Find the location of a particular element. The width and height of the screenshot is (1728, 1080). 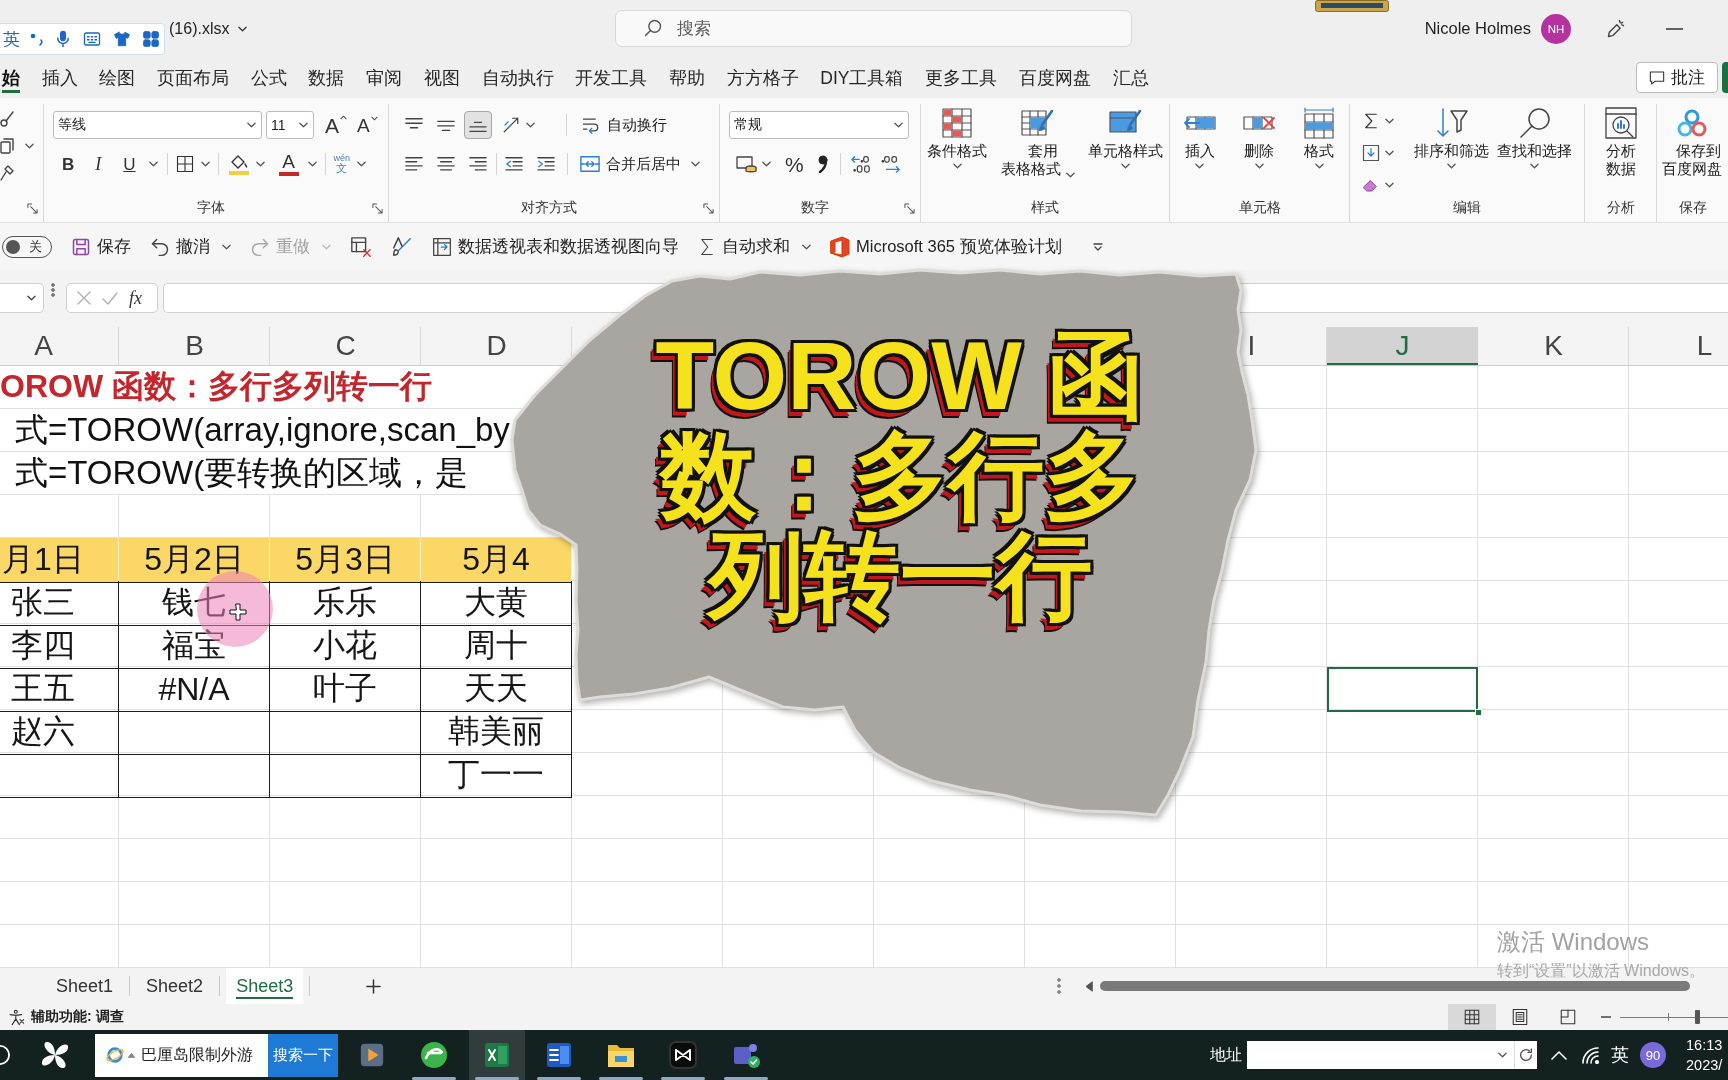

normal-view-button is located at coordinates (1472, 1017).